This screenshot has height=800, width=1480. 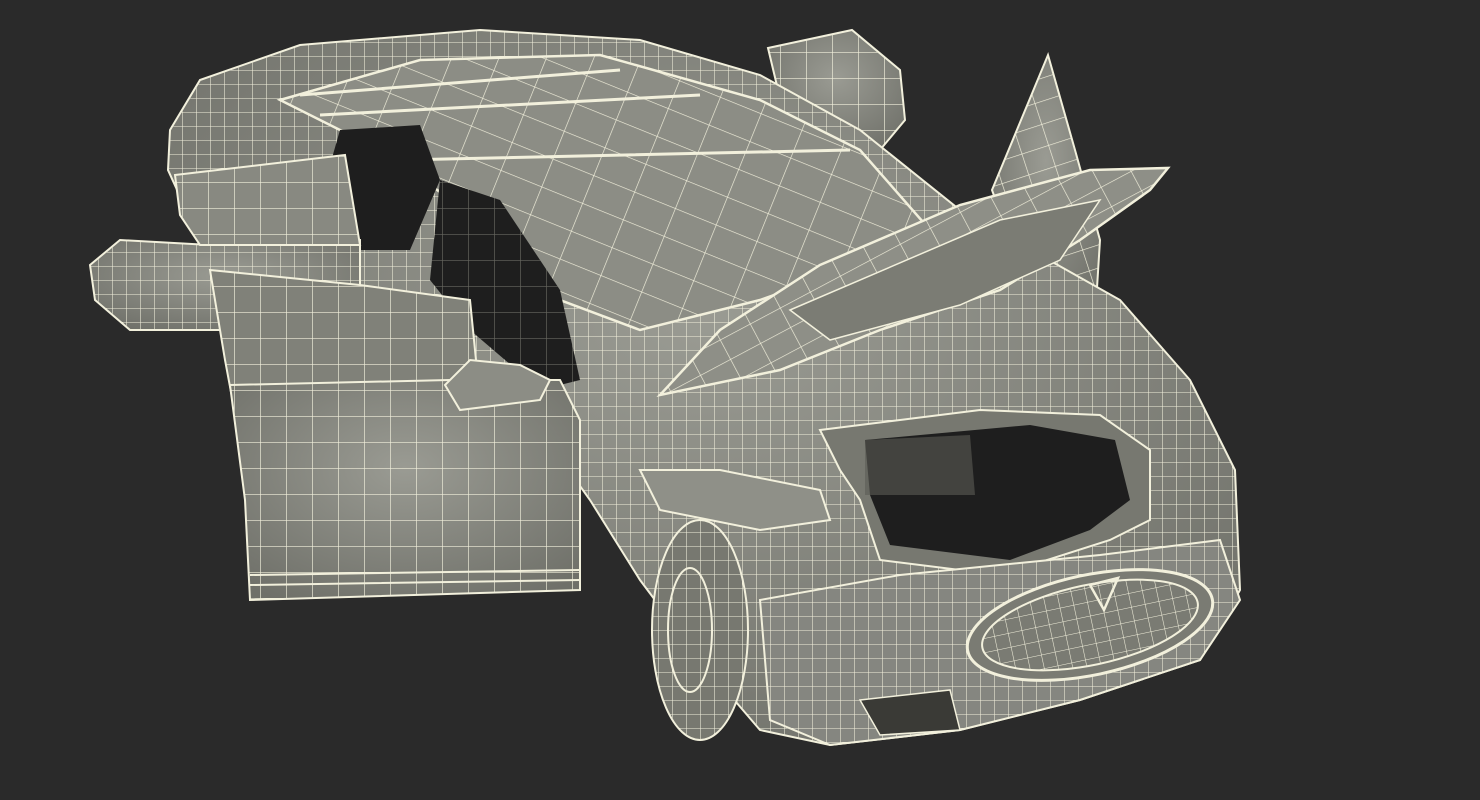 I want to click on front-door-open, so click(x=404, y=480).